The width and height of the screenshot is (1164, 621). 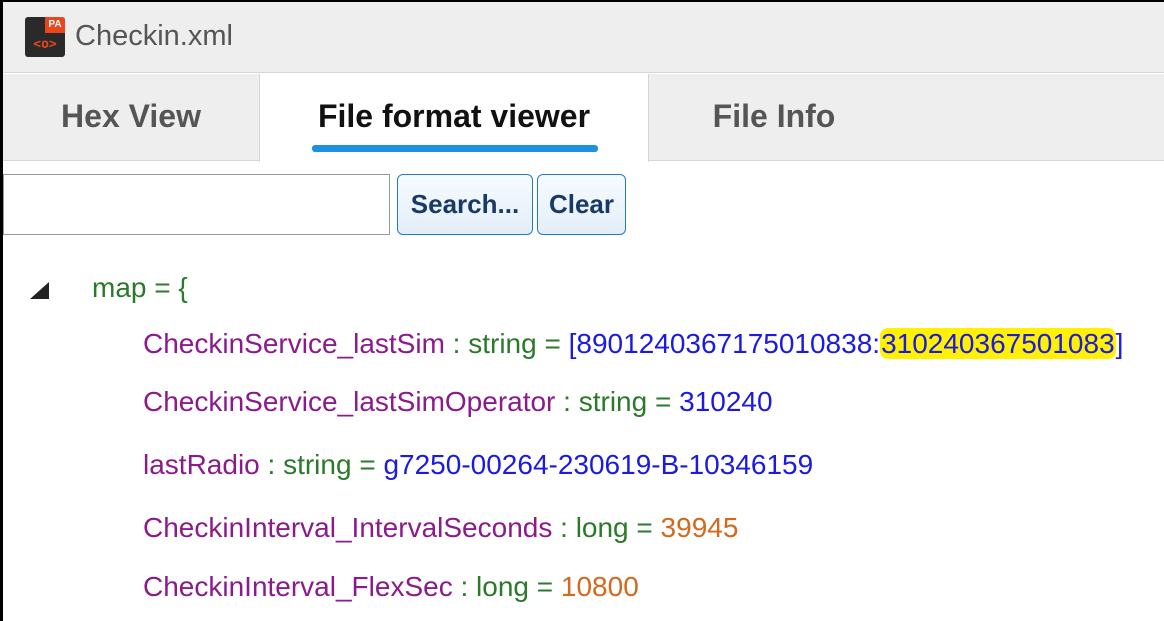 I want to click on entry-key: CheckinInterval_IntervalSeconds, so click(x=348, y=527).